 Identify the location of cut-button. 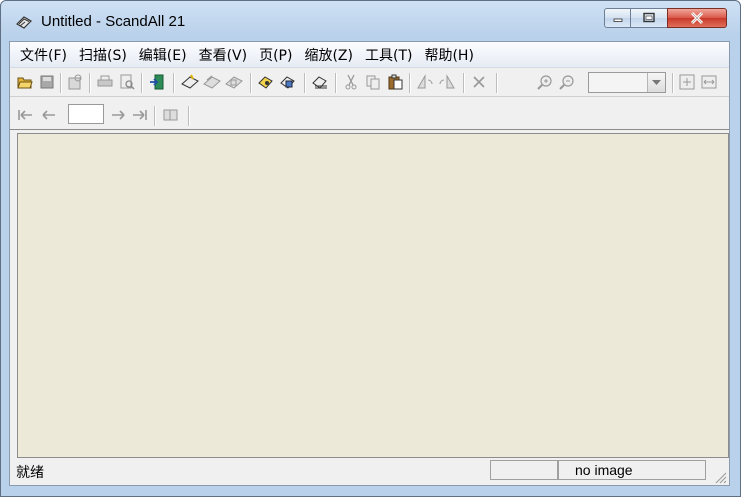
(351, 82).